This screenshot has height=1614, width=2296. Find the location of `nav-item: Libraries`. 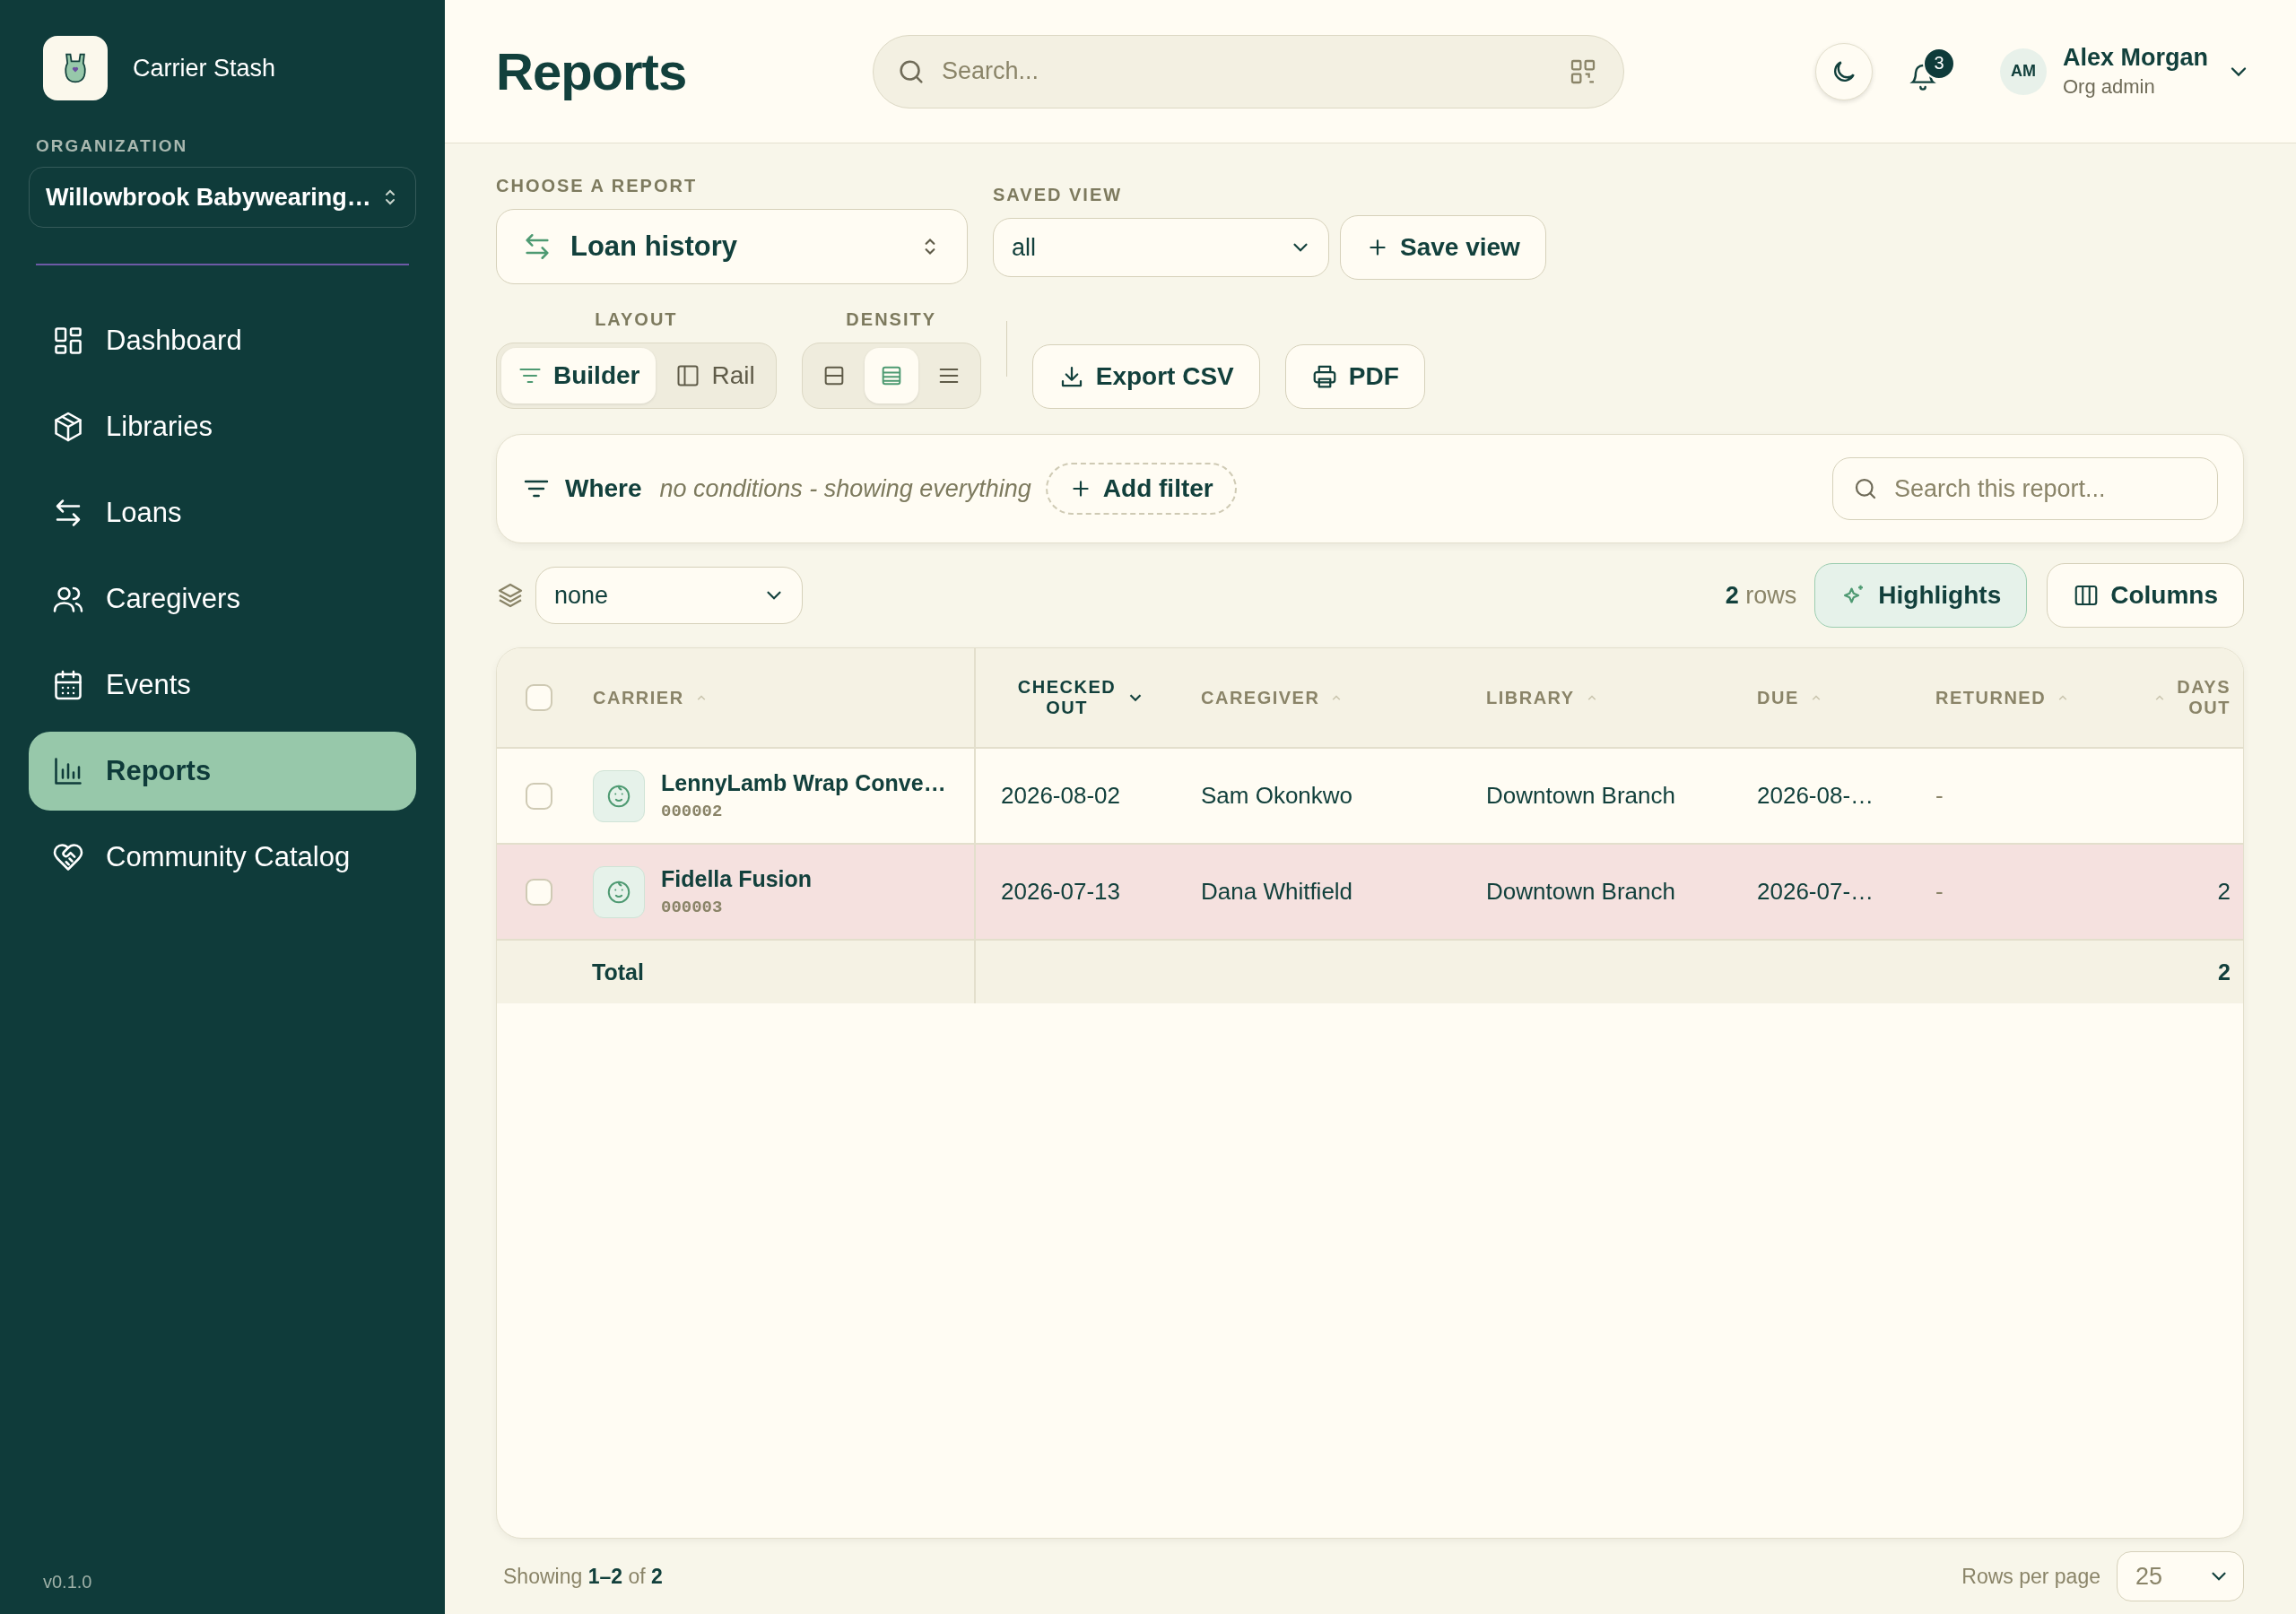

nav-item: Libraries is located at coordinates (222, 426).